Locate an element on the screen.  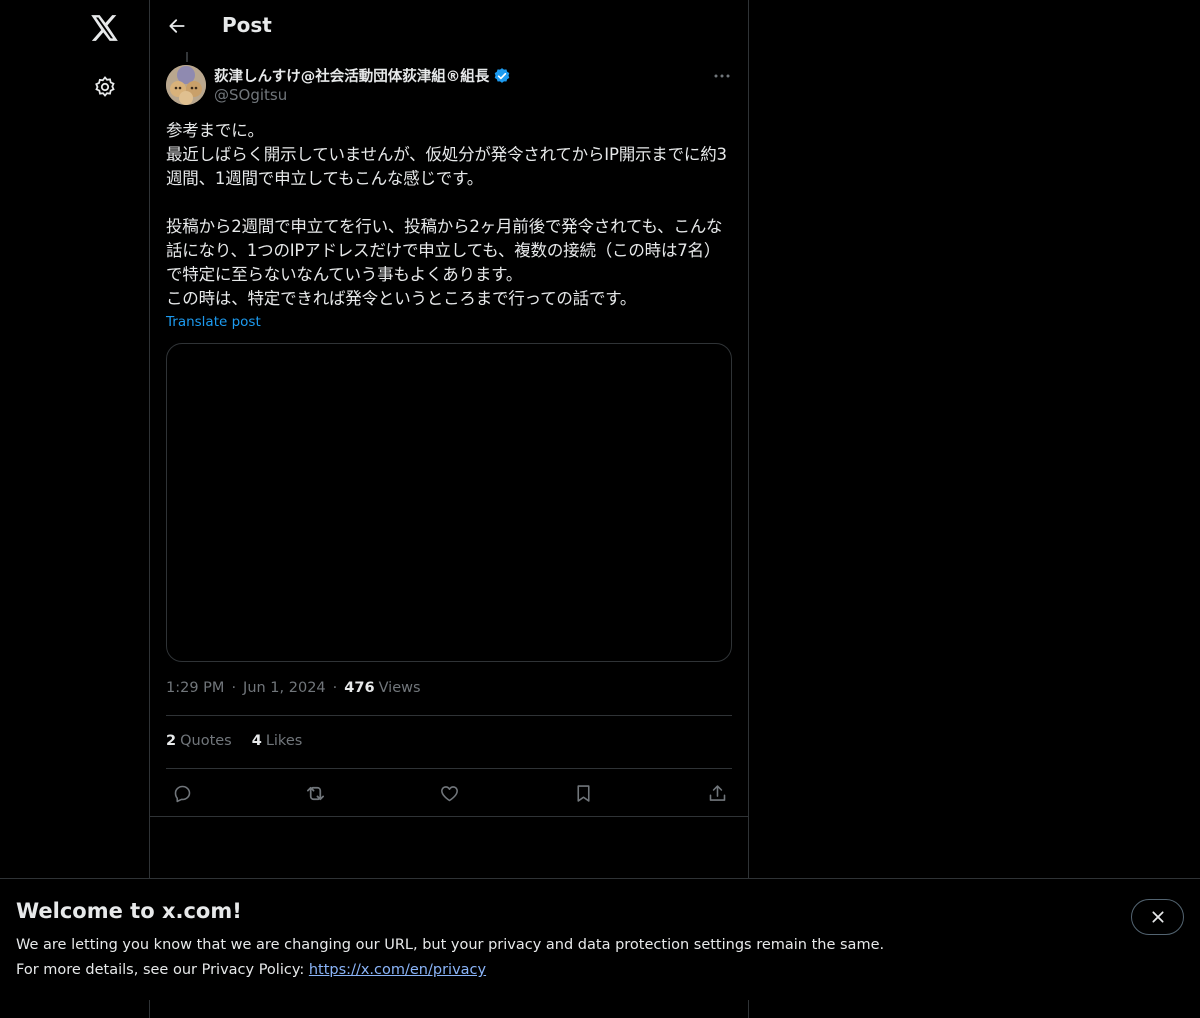
post-media is located at coordinates (449, 502).